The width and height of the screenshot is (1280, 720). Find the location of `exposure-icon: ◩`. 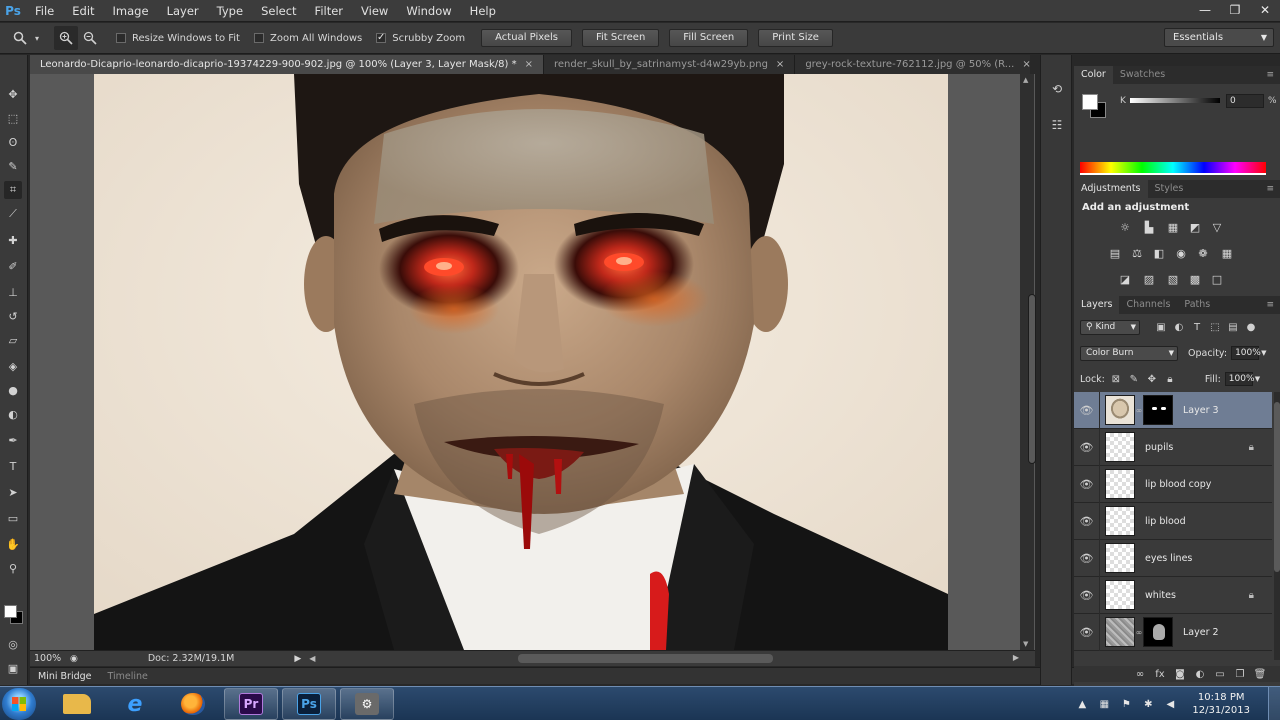

exposure-icon: ◩ is located at coordinates (1195, 227).